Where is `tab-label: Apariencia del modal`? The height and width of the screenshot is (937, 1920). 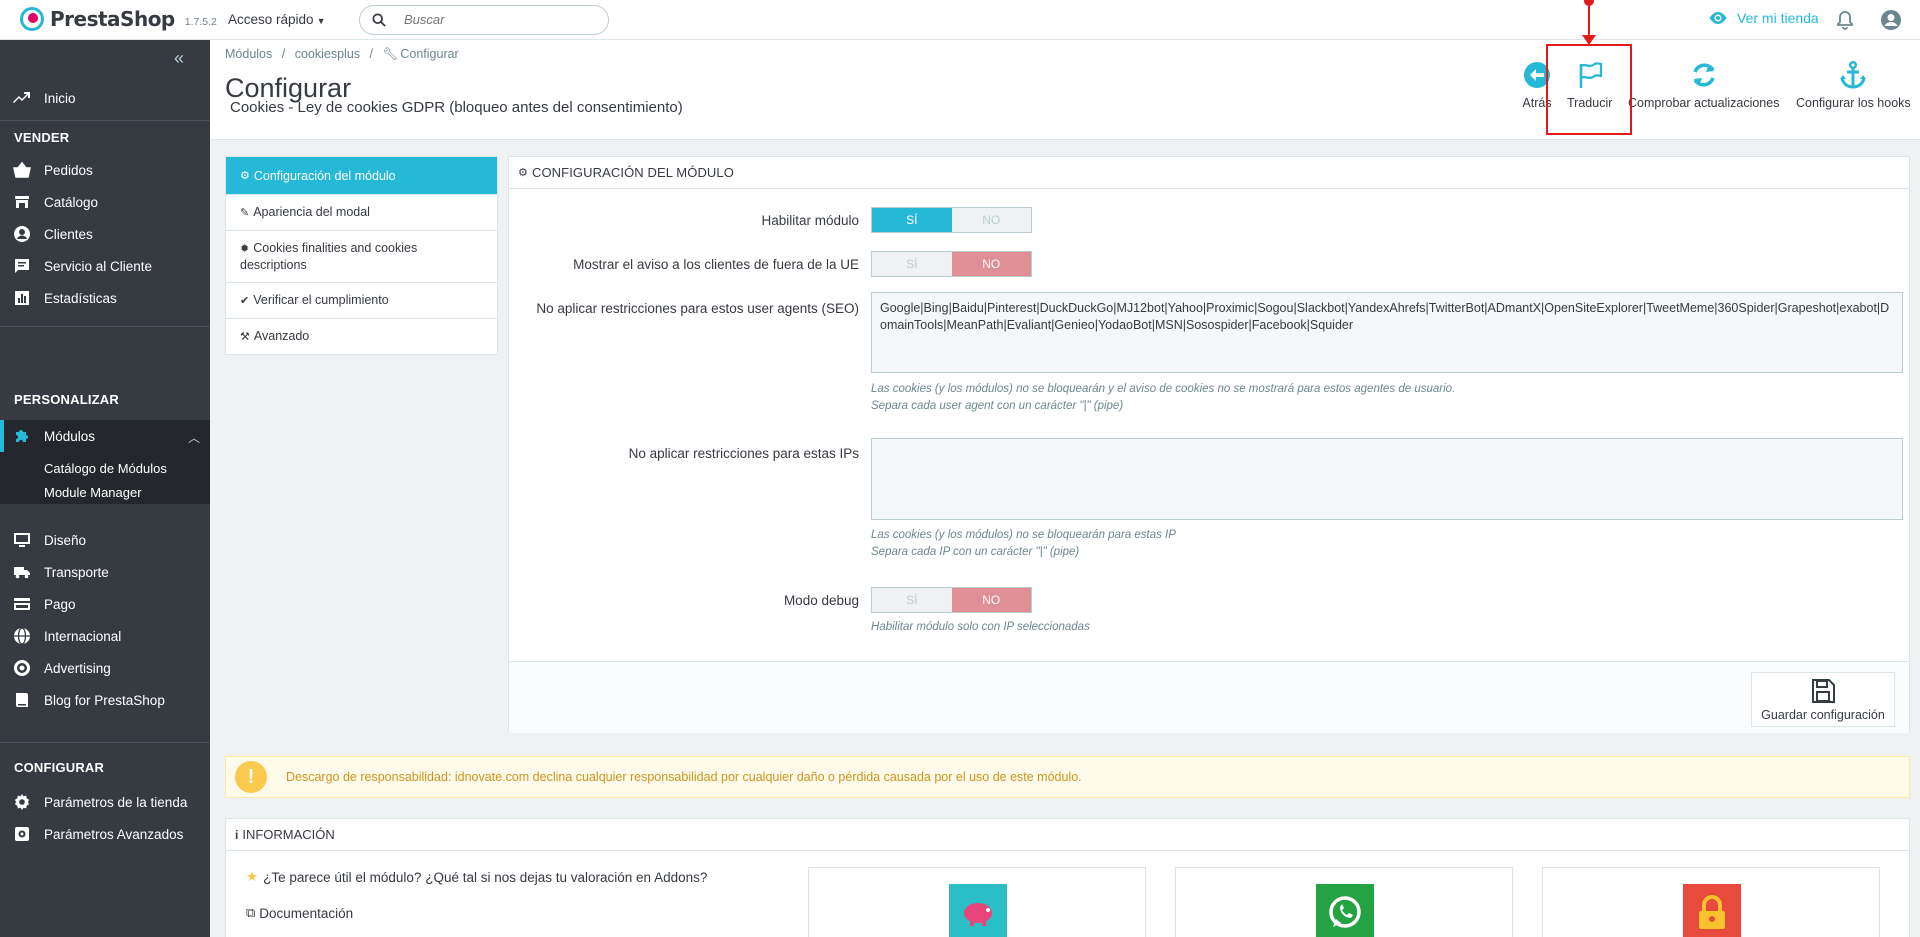 tab-label: Apariencia del modal is located at coordinates (311, 212).